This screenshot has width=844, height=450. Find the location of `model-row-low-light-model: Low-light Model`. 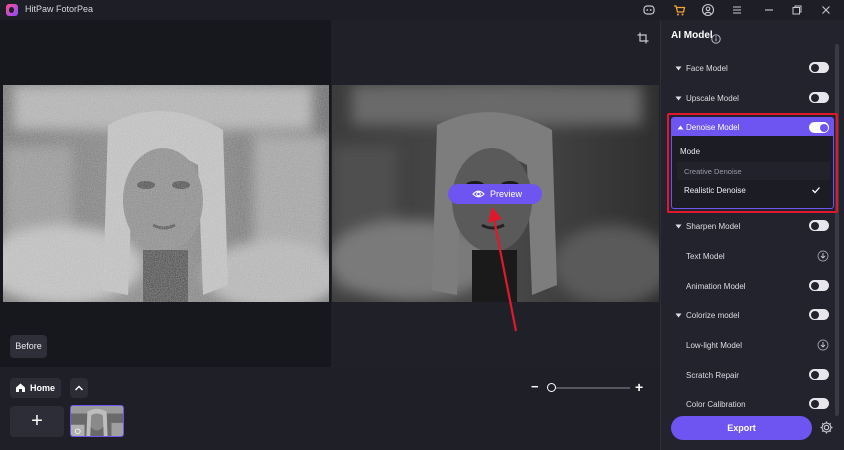

model-row-low-light-model: Low-light Model is located at coordinates (747, 346).